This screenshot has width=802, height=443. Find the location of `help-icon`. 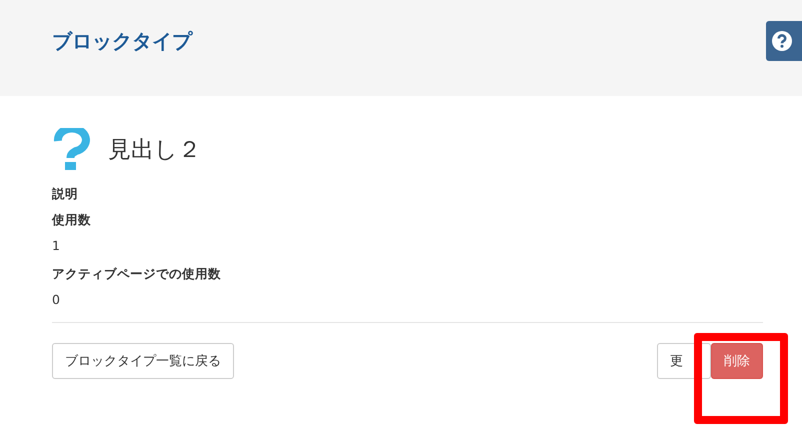

help-icon is located at coordinates (782, 41).